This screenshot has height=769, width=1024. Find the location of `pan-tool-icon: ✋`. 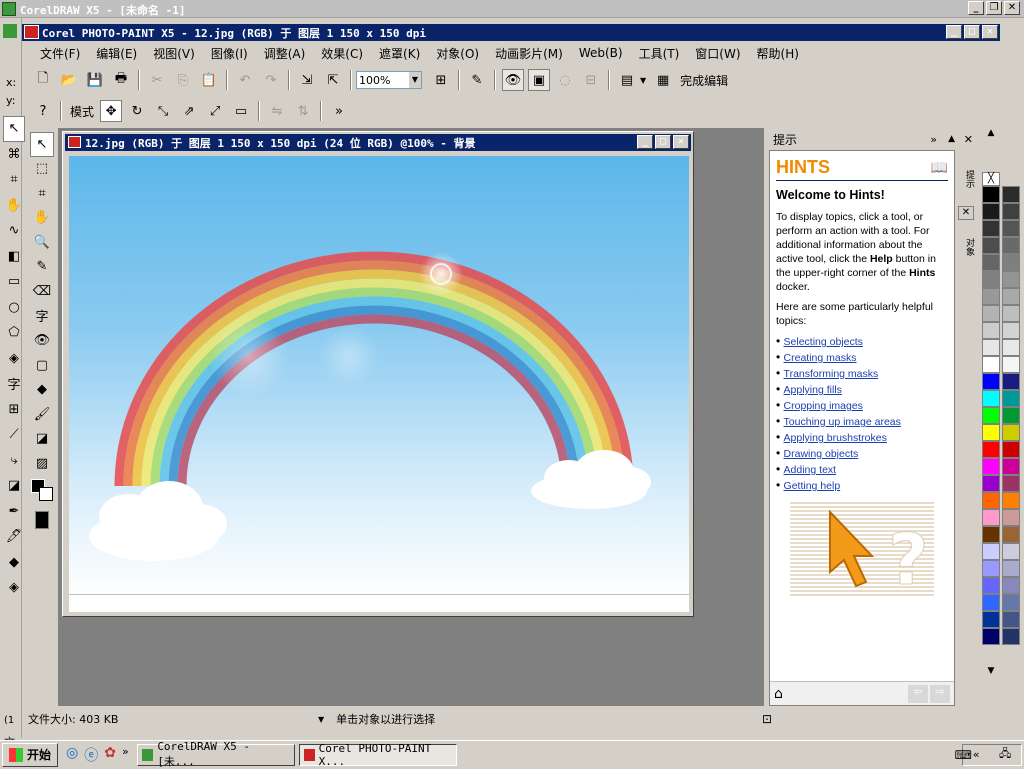

pan-tool-icon: ✋ is located at coordinates (42, 218).